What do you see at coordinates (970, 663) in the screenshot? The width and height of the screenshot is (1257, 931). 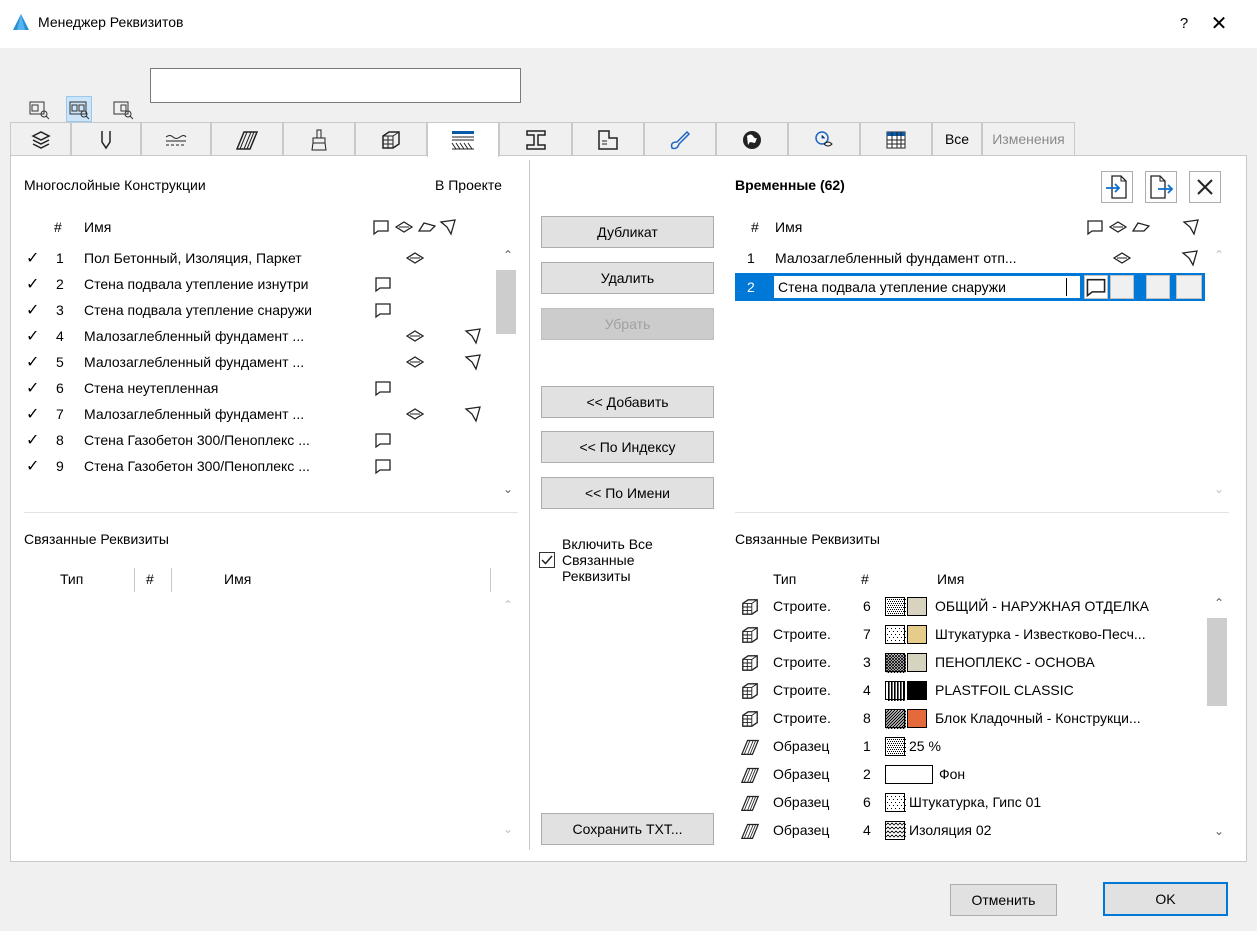 I see `linked-attribute-row: Строите. 3 ПЕНОПЛЕКС - ОСНОВА` at bounding box center [970, 663].